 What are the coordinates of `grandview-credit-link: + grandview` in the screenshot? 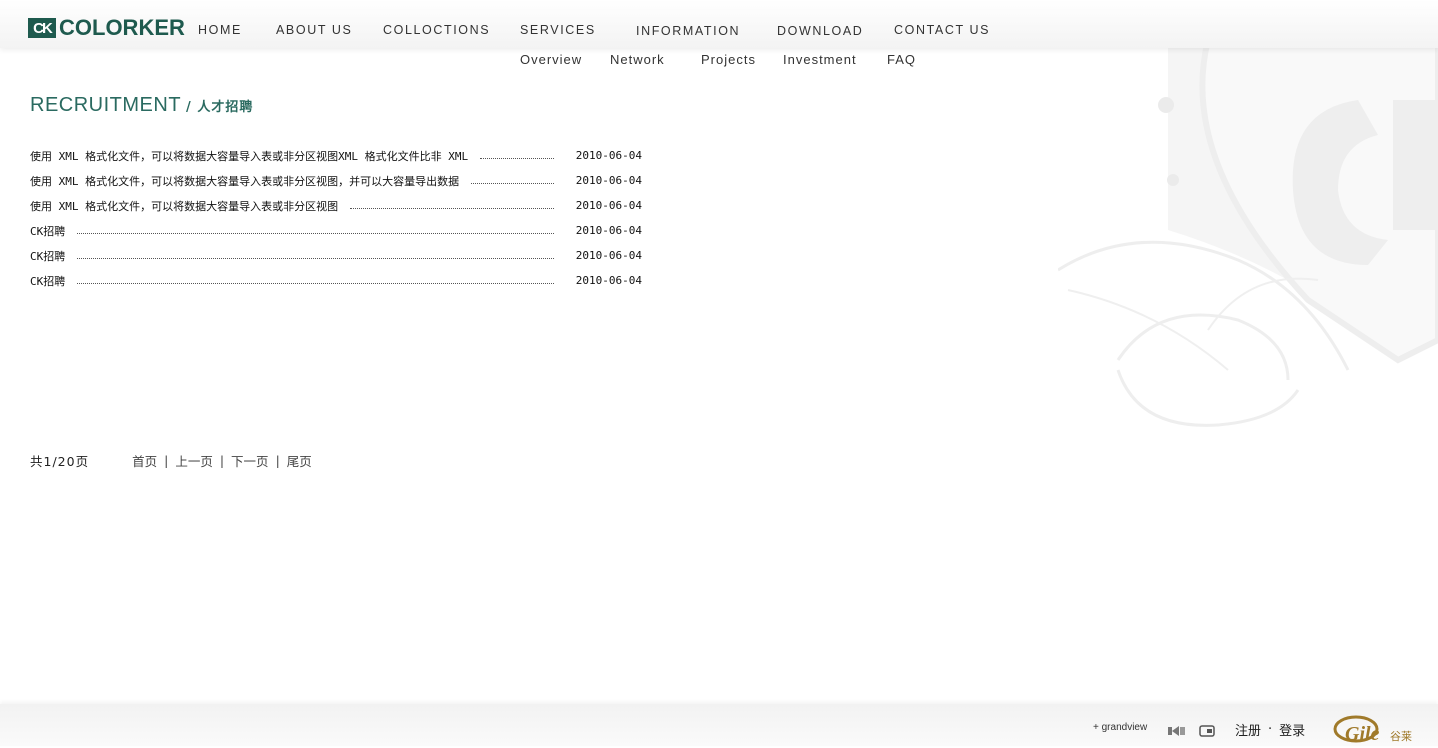 It's located at (1120, 727).